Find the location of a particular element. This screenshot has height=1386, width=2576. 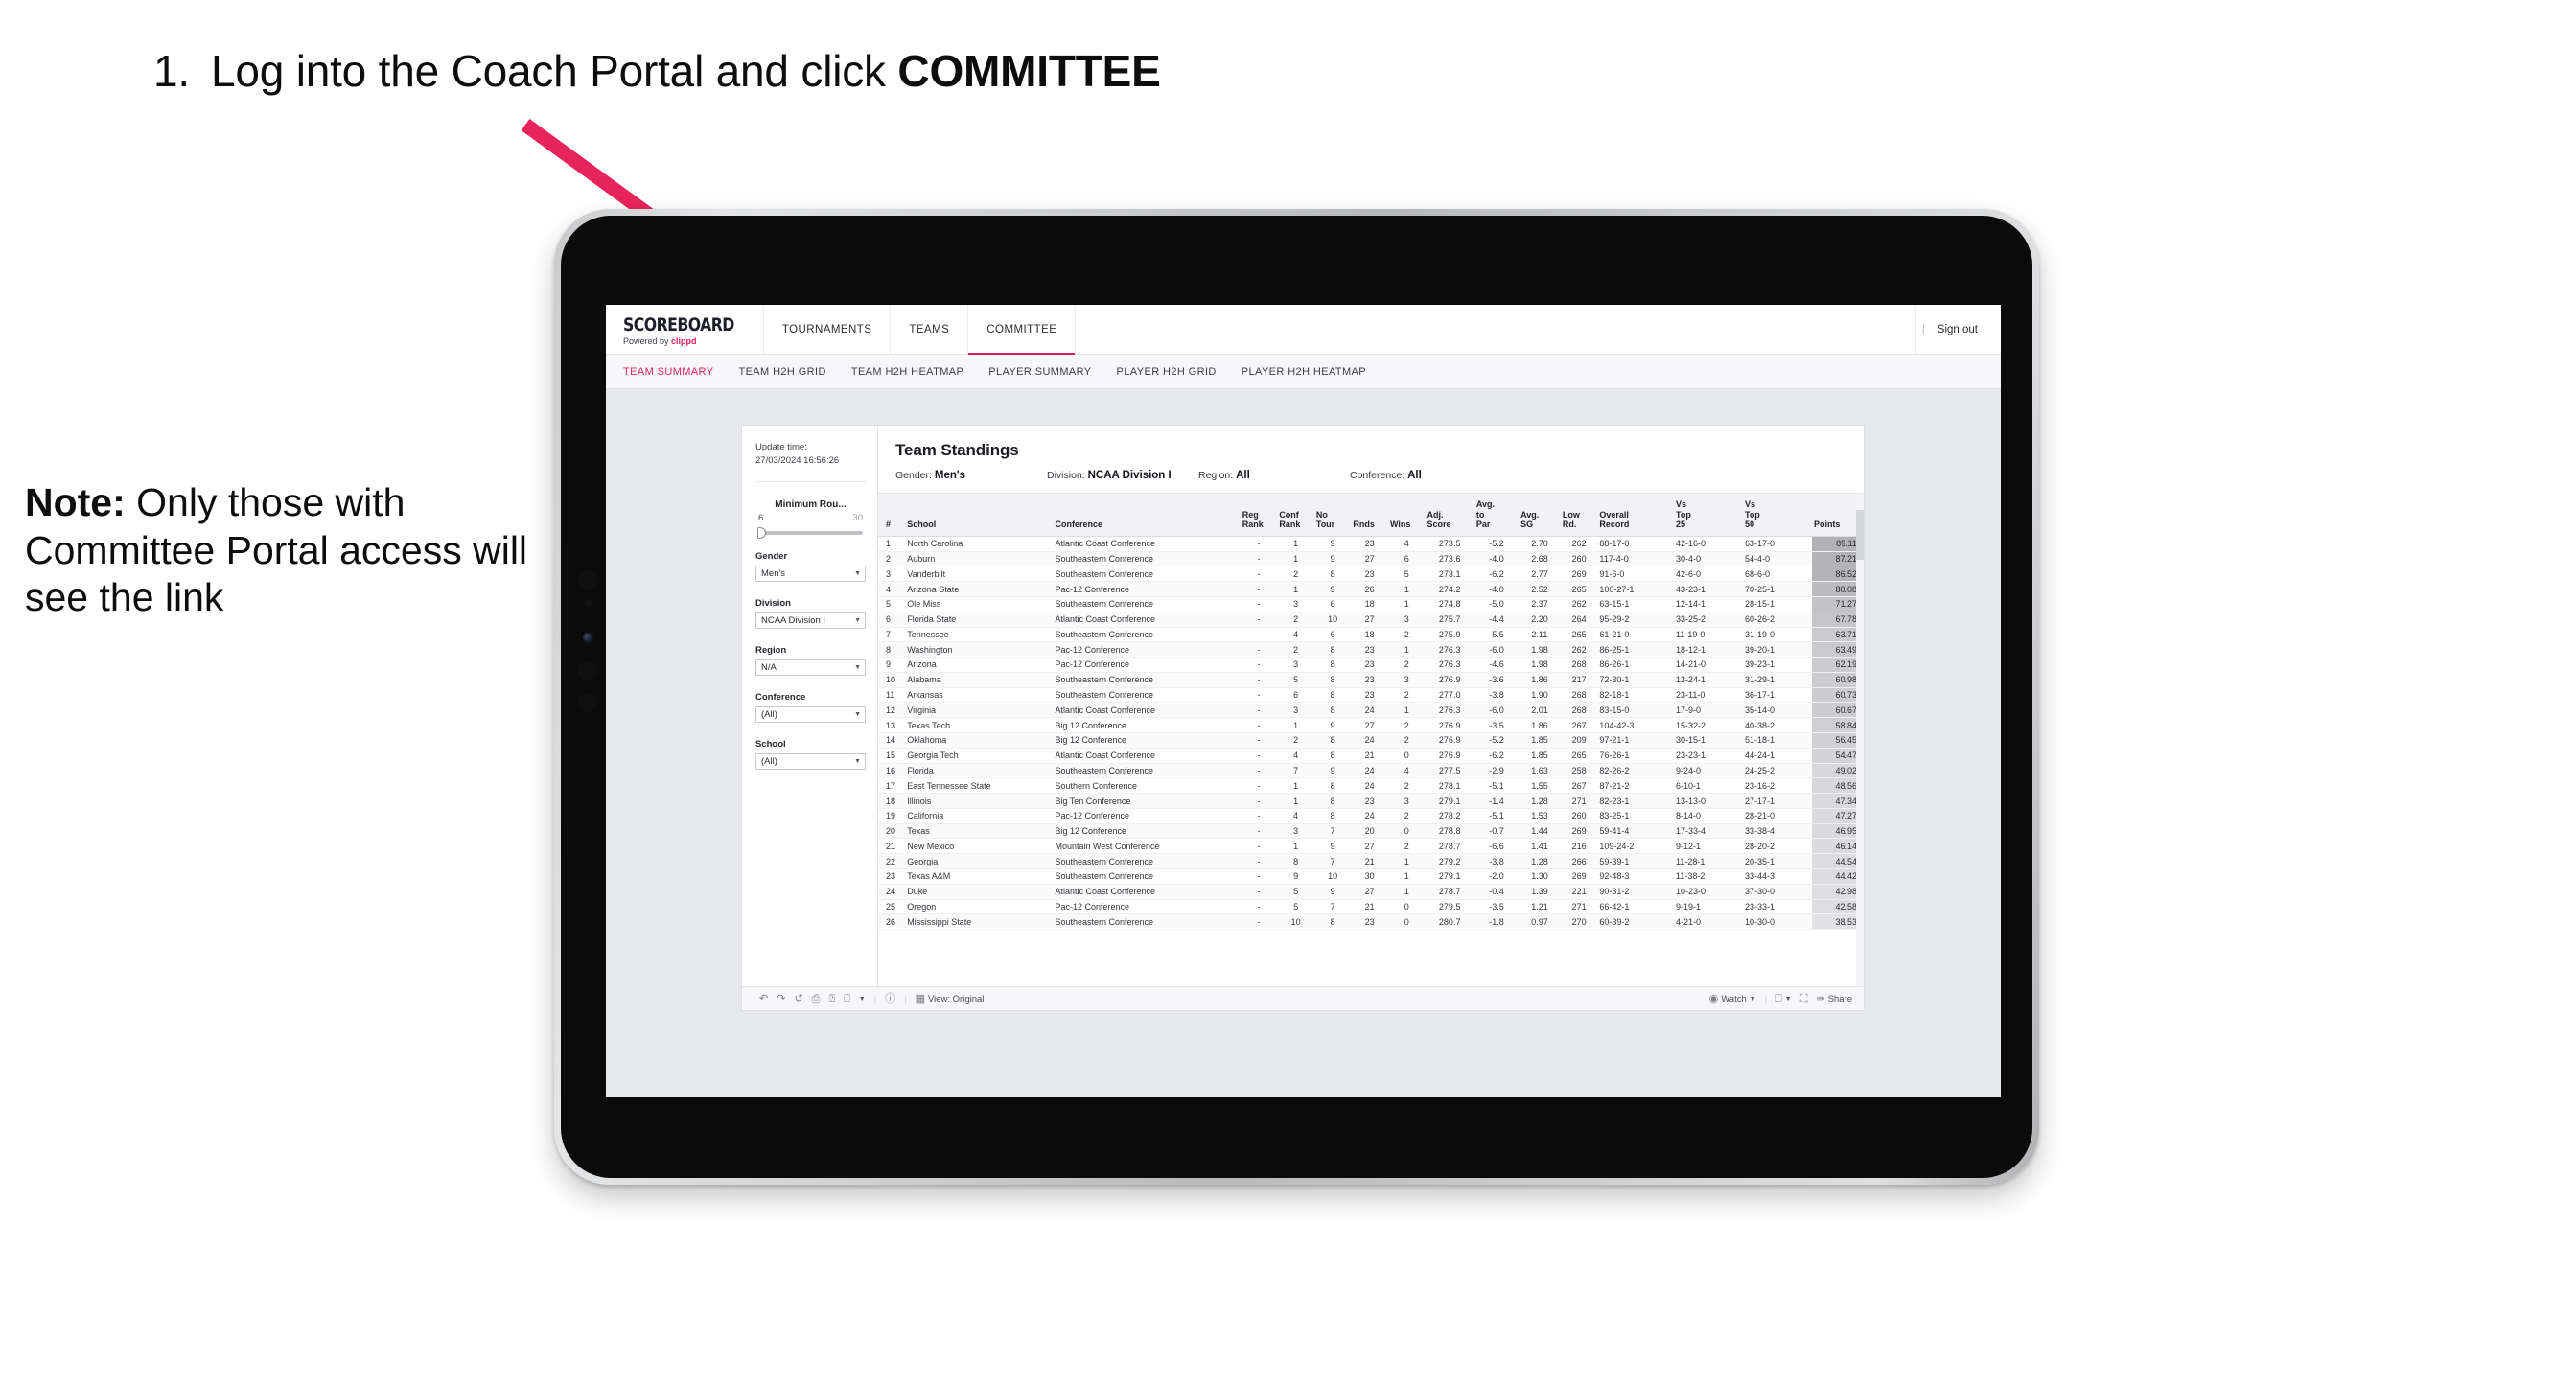

col-header-adj-score: Adj. Score is located at coordinates (1450, 515).